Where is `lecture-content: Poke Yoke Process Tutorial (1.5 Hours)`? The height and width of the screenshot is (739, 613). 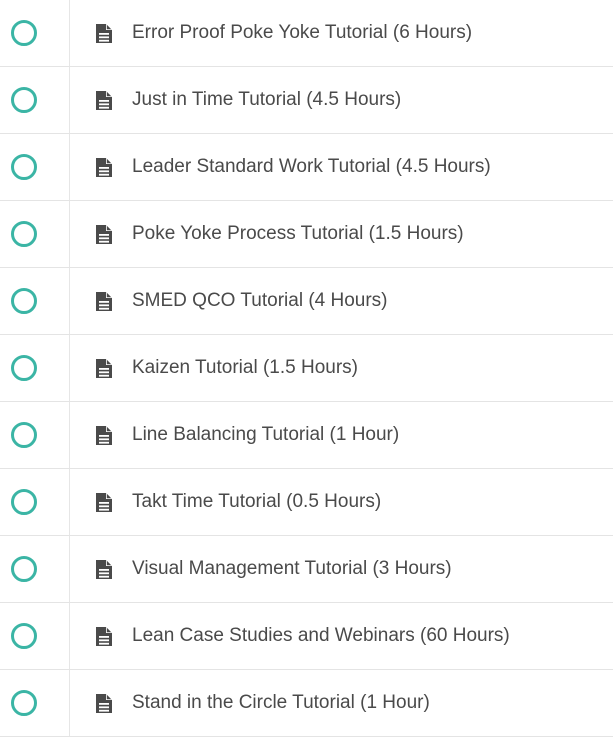 lecture-content: Poke Yoke Process Tutorial (1.5 Hours) is located at coordinates (267, 234).